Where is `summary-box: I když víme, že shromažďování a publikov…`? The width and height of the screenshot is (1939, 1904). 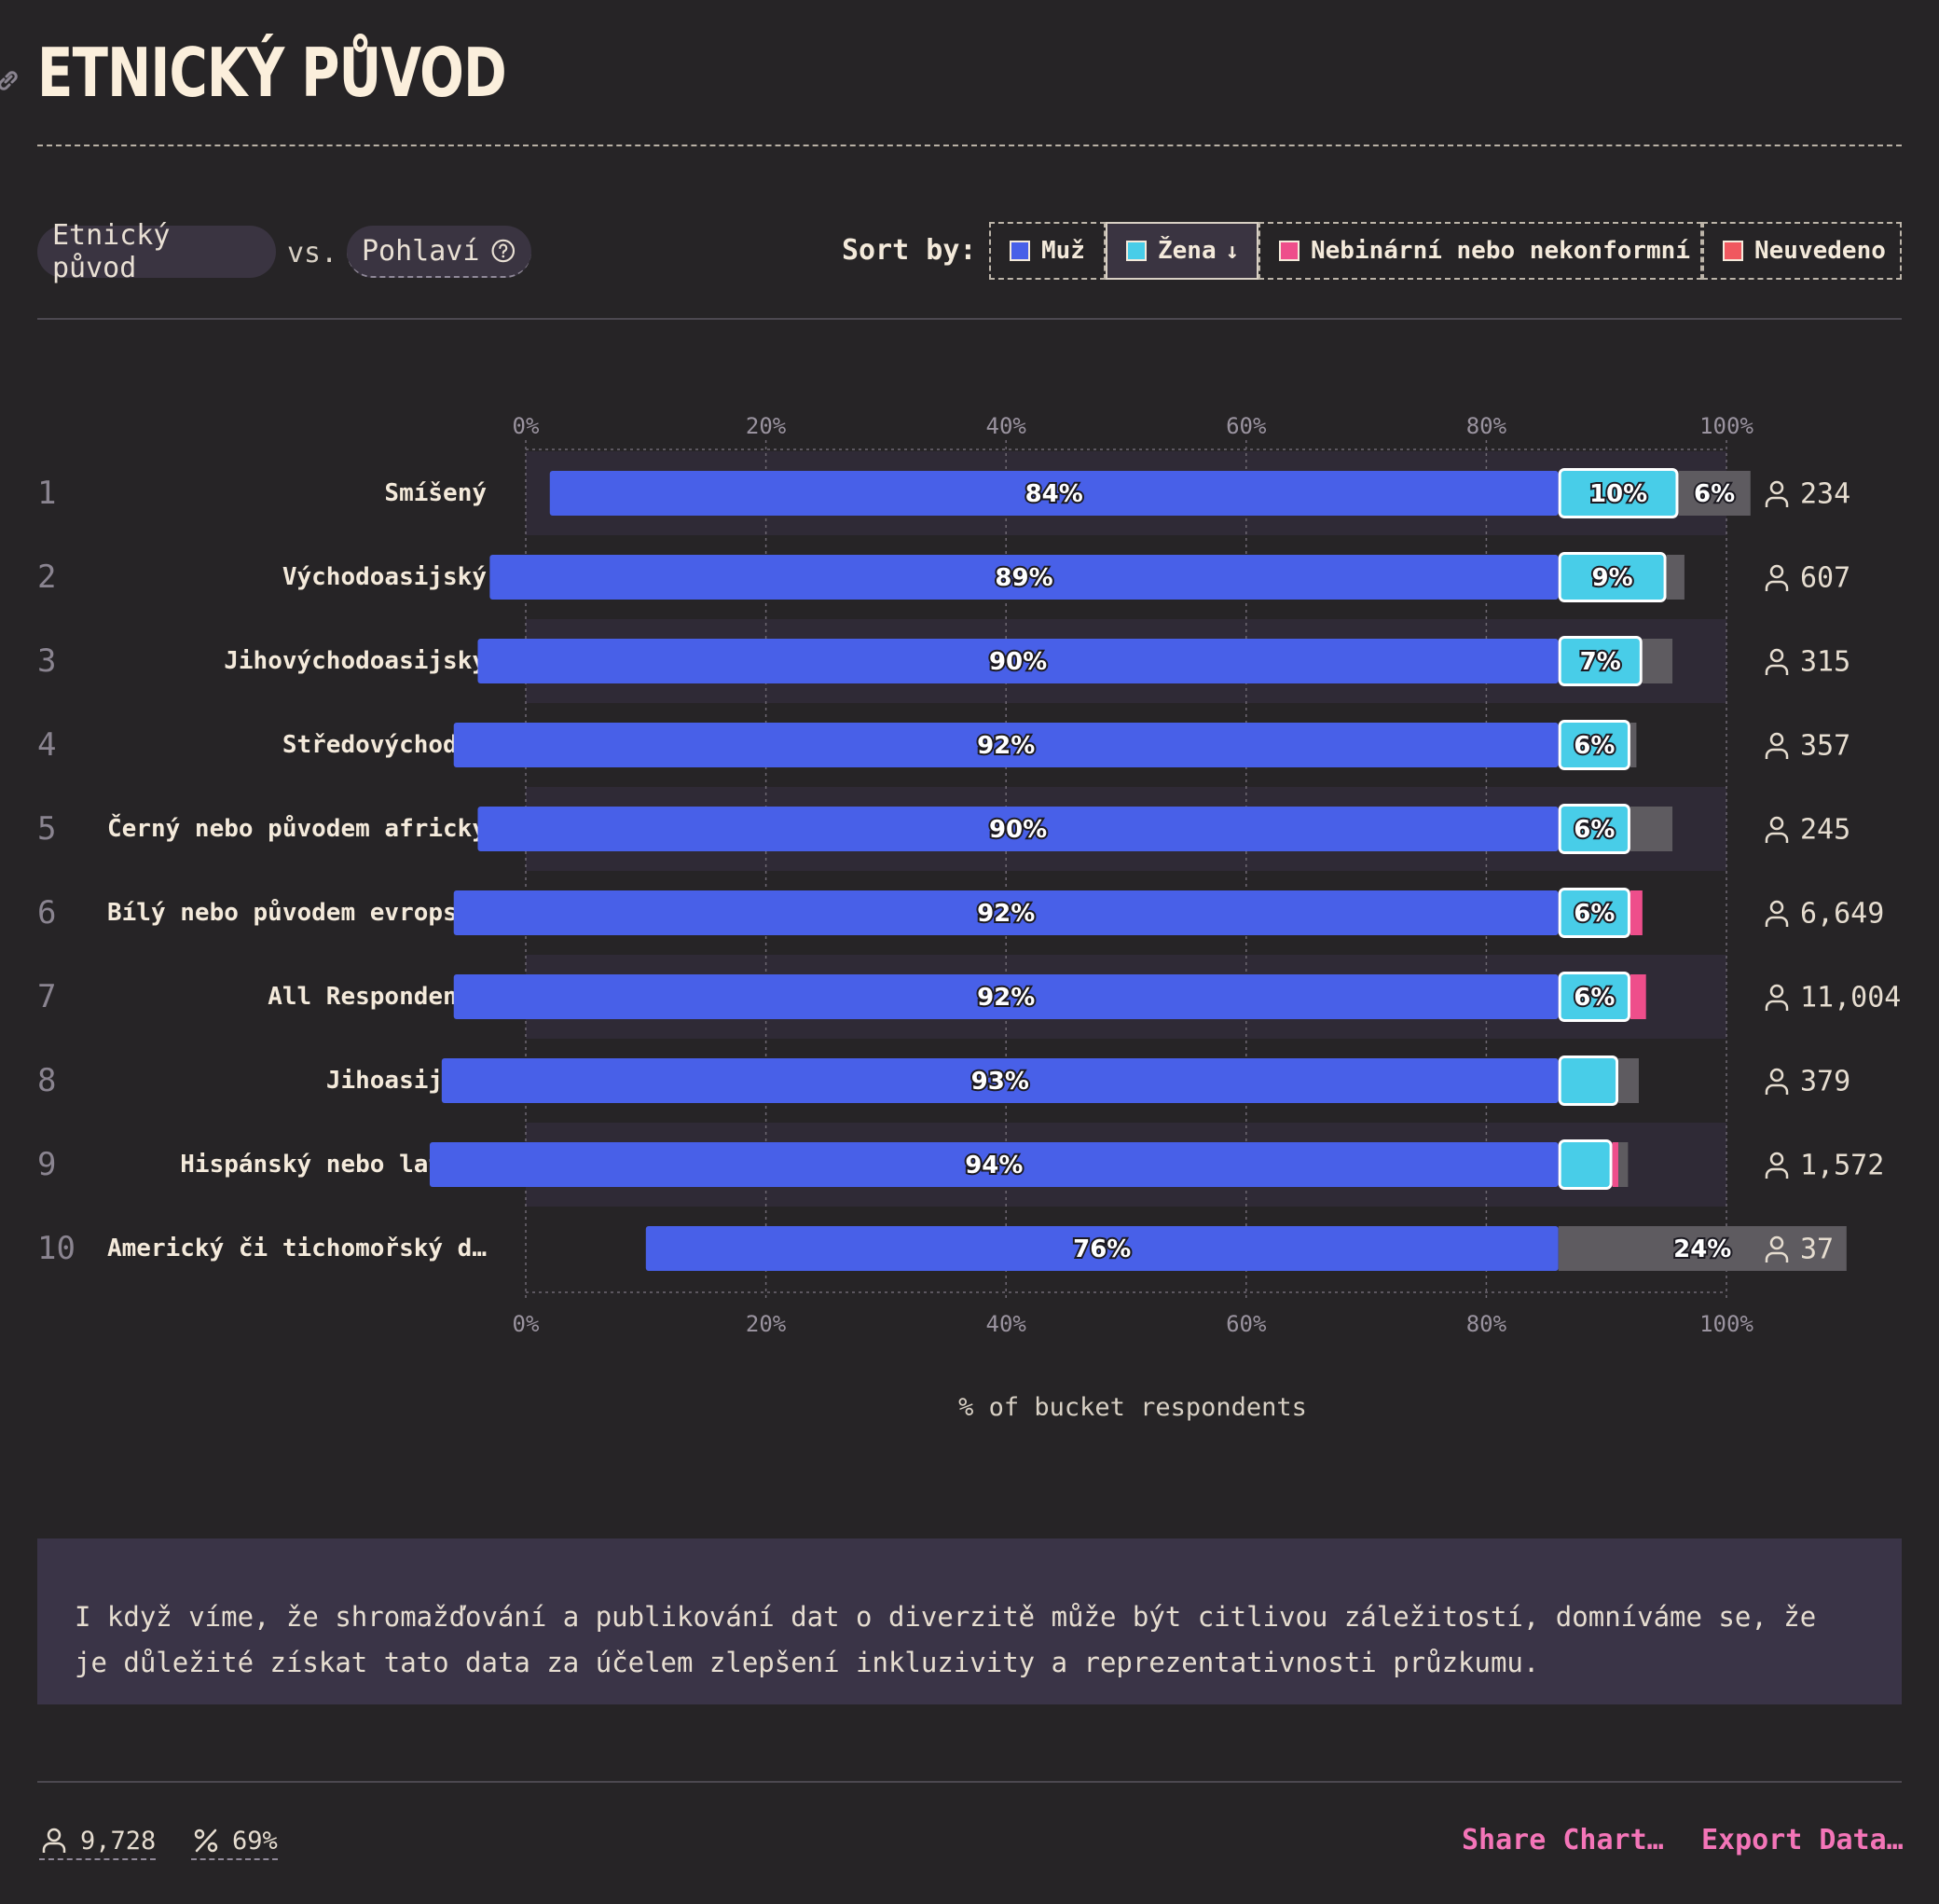
summary-box: I když víme, že shromažďování a publikov… is located at coordinates (969, 1621).